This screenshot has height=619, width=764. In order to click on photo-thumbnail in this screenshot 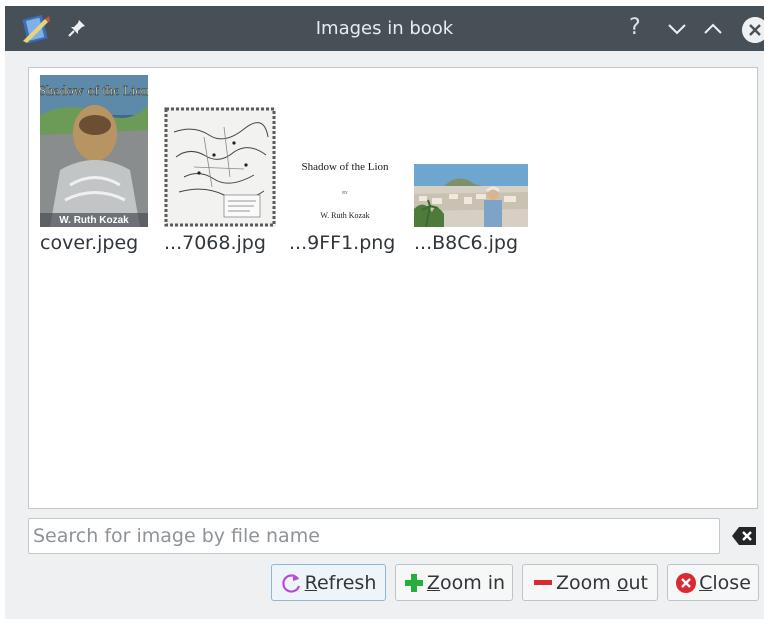, I will do `click(471, 195)`.